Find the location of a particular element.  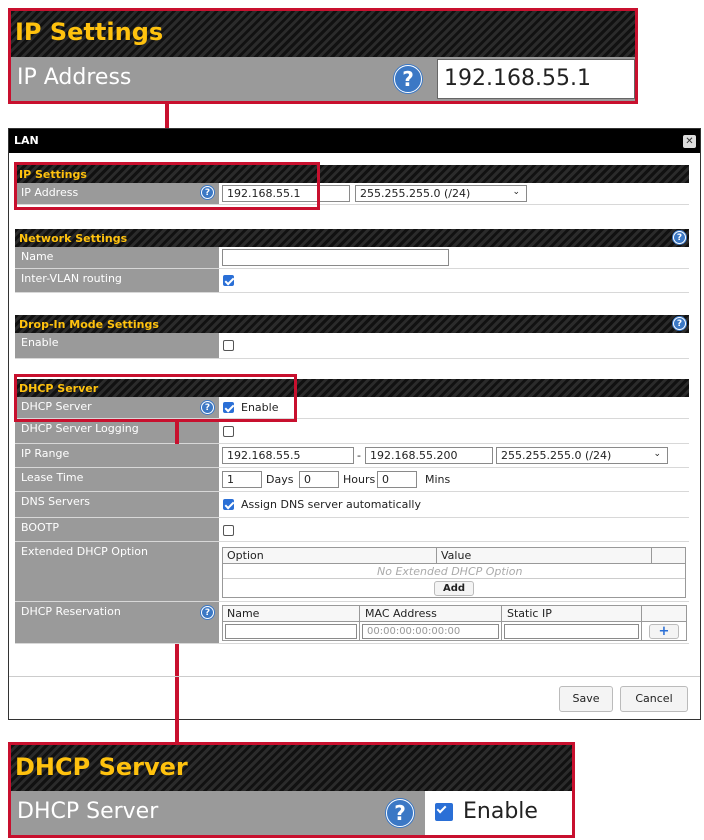

dropin-enable-checkbox is located at coordinates (228, 345).